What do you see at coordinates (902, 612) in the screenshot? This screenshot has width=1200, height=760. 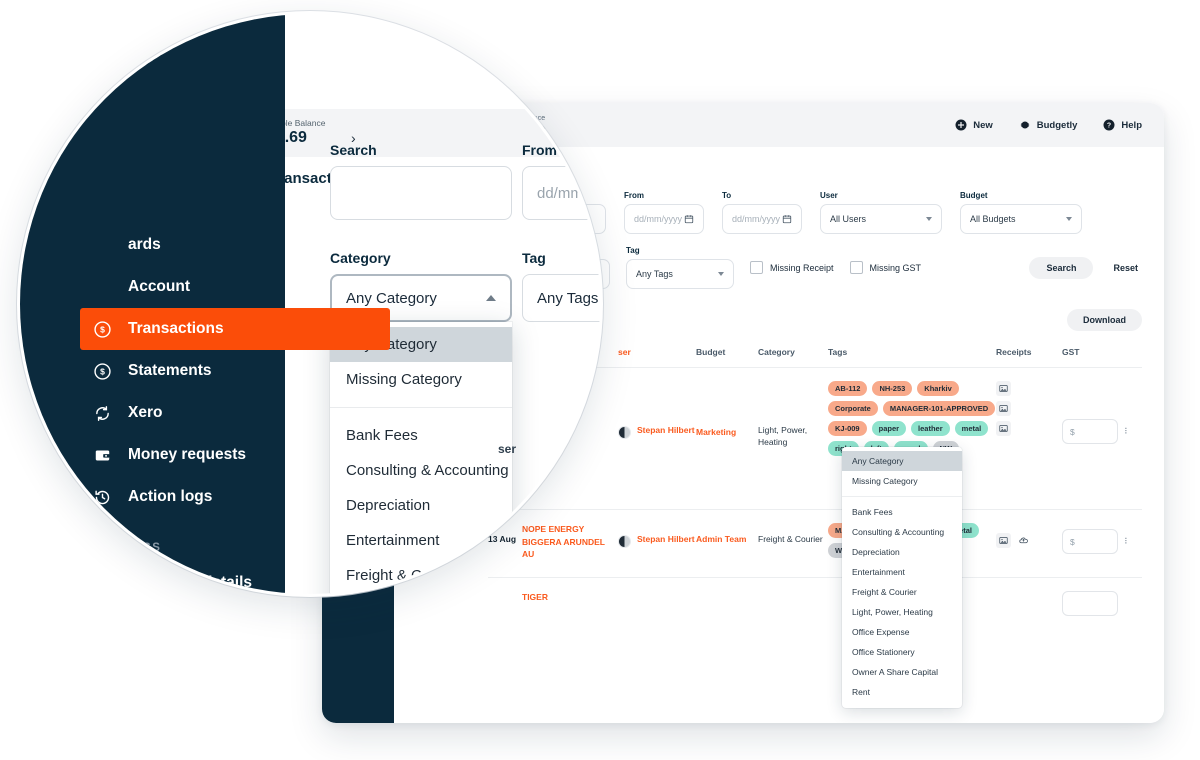 I see `dropdown-option: Light, Power, Heating` at bounding box center [902, 612].